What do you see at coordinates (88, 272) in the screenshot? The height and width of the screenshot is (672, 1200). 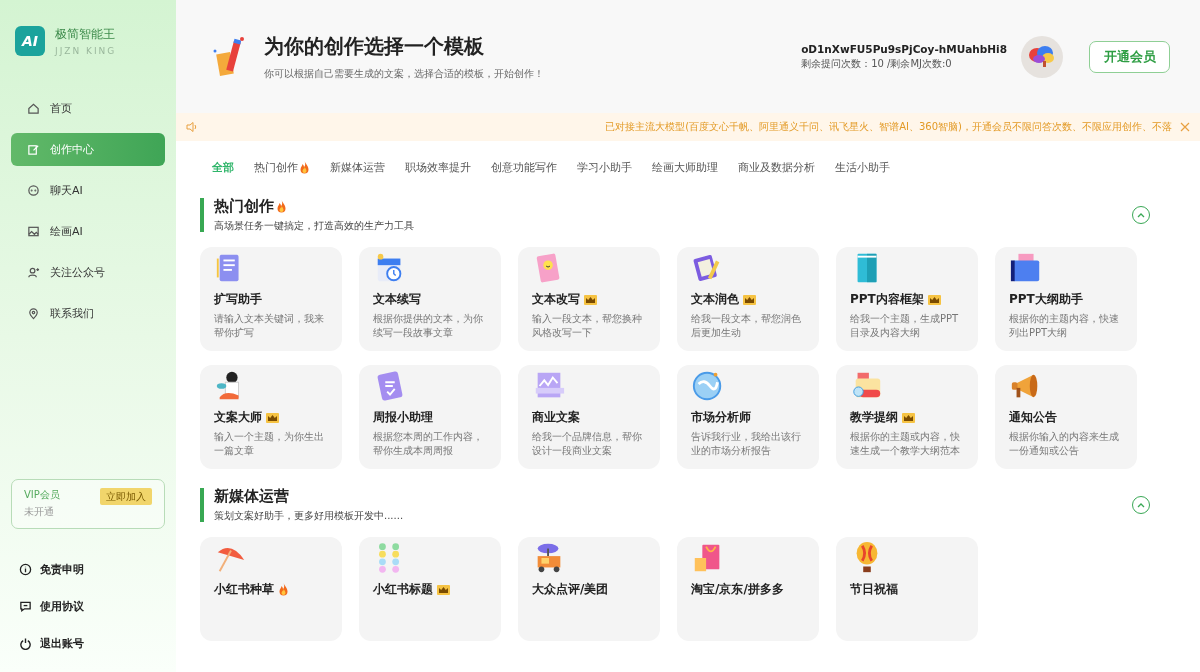 I see `nav-item: 关注公众号` at bounding box center [88, 272].